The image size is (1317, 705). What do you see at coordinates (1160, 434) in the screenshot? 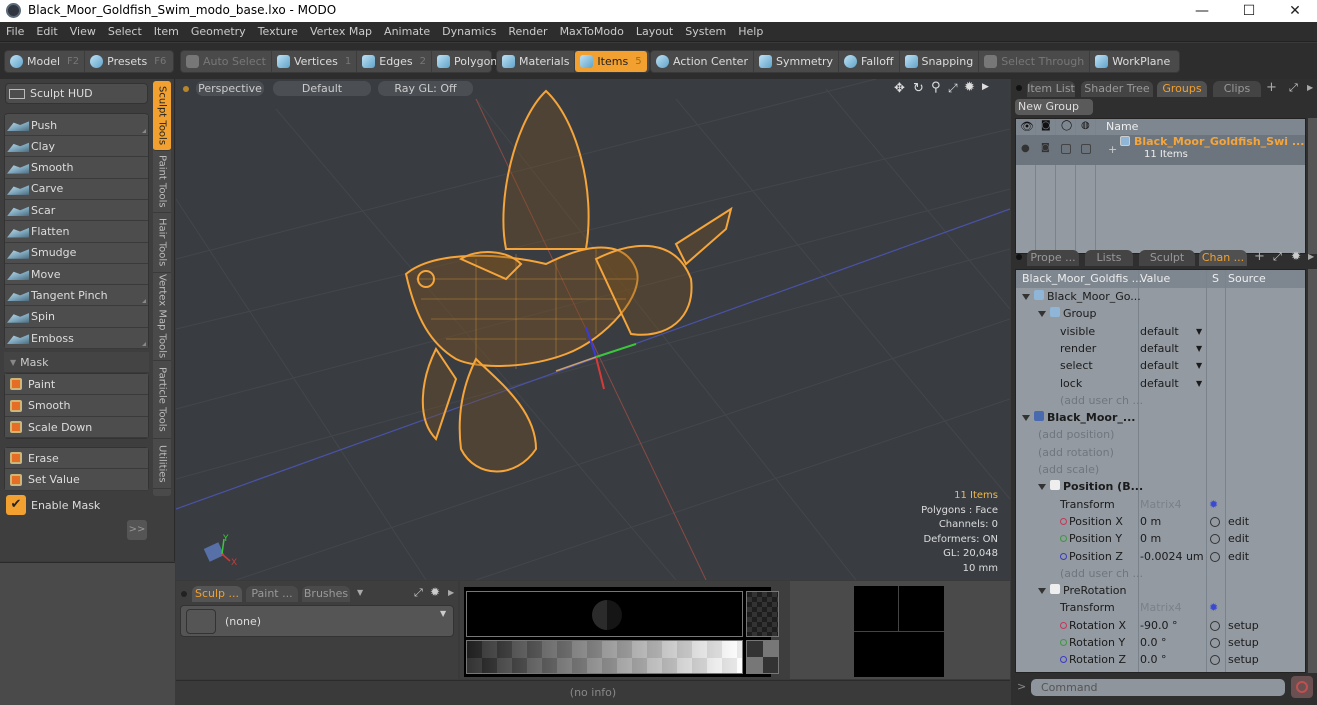
I see `channel-row: (add position)` at bounding box center [1160, 434].